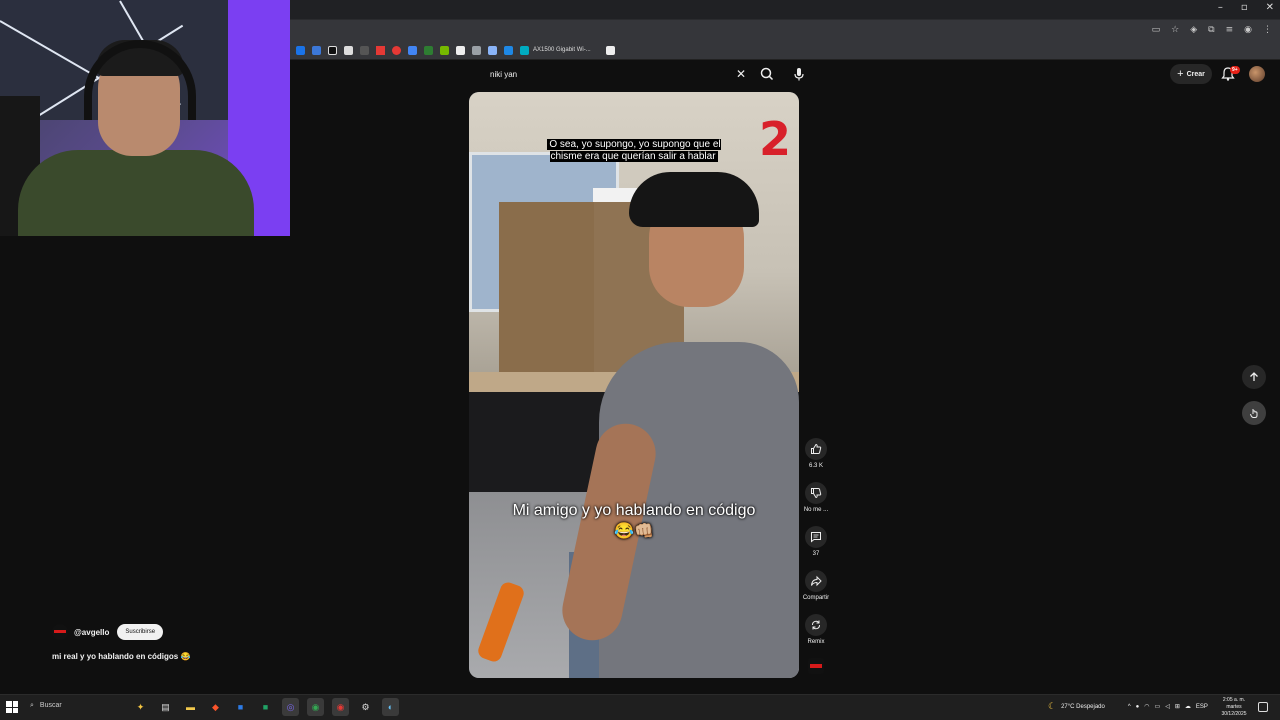  I want to click on taskbar-clock: 2:05 a. m. martes 30/12/2025, so click(1234, 707).